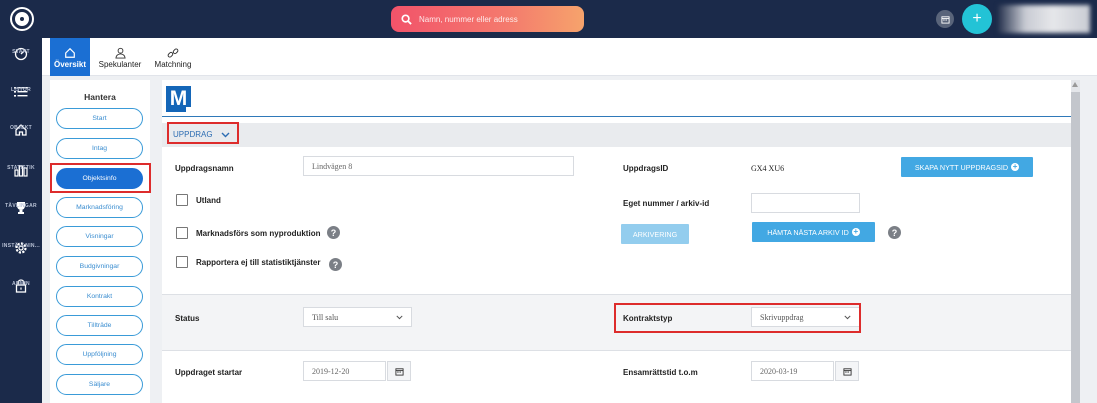 This screenshot has height=403, width=1097. I want to click on manage-title: Hantera, so click(100, 97).